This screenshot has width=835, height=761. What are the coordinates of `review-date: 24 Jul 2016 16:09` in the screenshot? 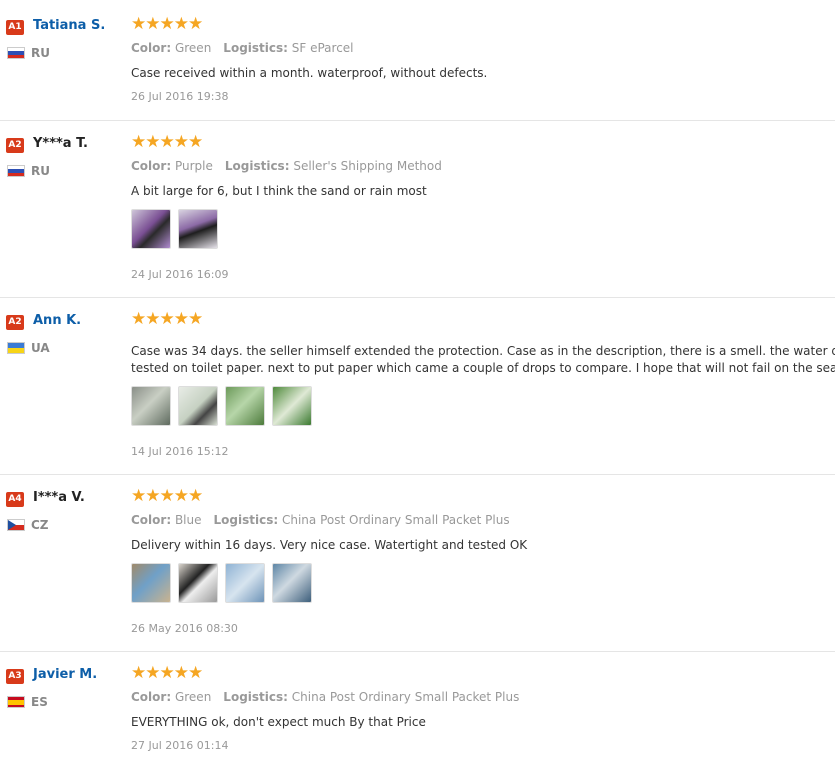 It's located at (180, 274).